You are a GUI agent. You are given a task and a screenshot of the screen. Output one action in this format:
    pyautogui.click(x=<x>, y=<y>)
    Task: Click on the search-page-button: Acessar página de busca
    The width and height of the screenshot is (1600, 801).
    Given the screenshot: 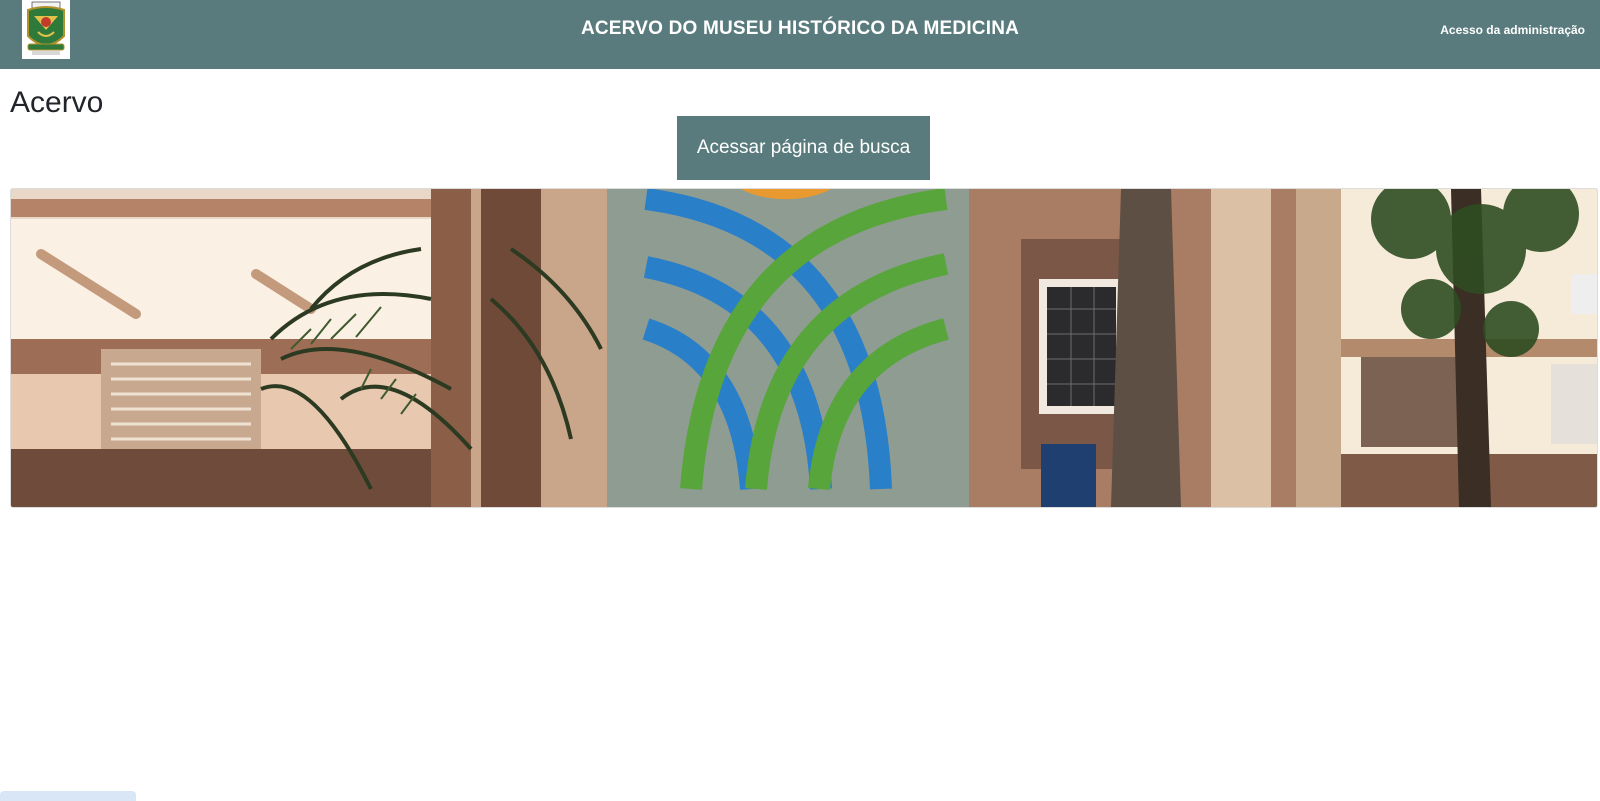 What is the action you would take?
    pyautogui.click(x=803, y=148)
    